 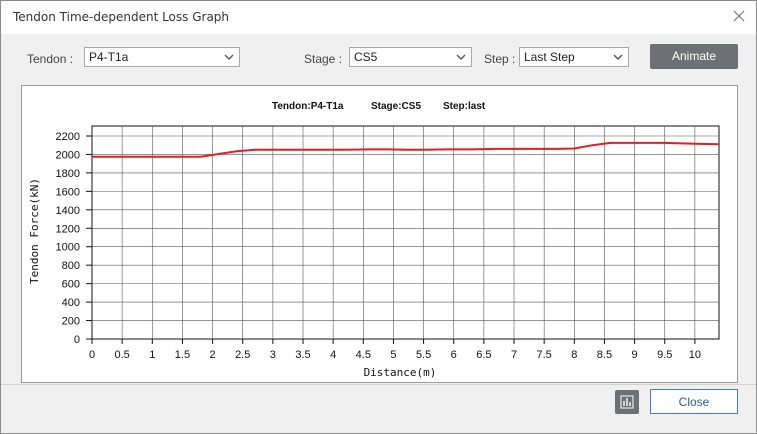 What do you see at coordinates (121, 17) in the screenshot?
I see `window-title: Tendon Time-dependent Loss Graph` at bounding box center [121, 17].